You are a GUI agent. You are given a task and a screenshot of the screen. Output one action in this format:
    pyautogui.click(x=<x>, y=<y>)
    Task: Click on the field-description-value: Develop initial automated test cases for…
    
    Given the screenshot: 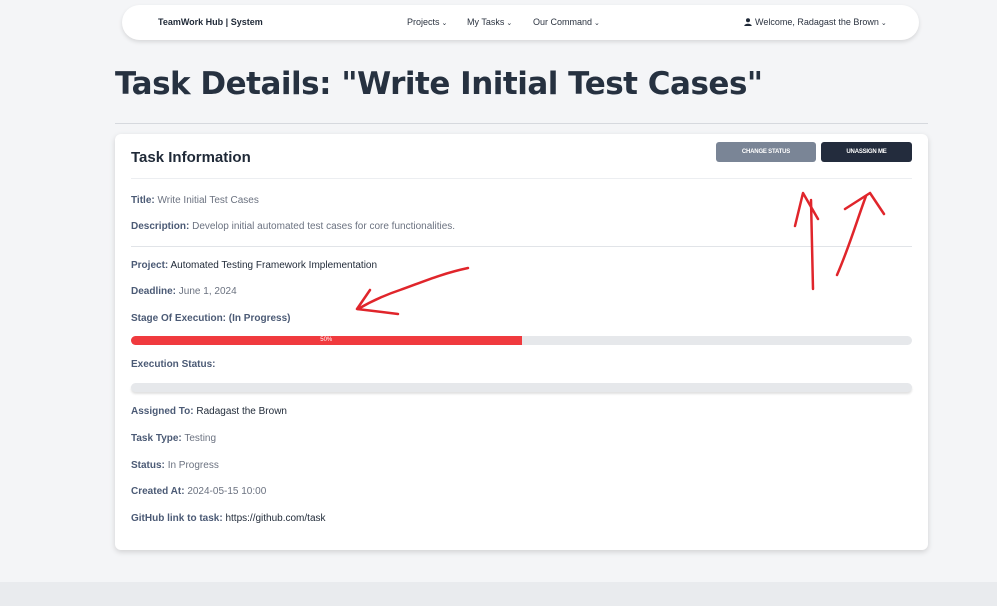 What is the action you would take?
    pyautogui.click(x=324, y=226)
    